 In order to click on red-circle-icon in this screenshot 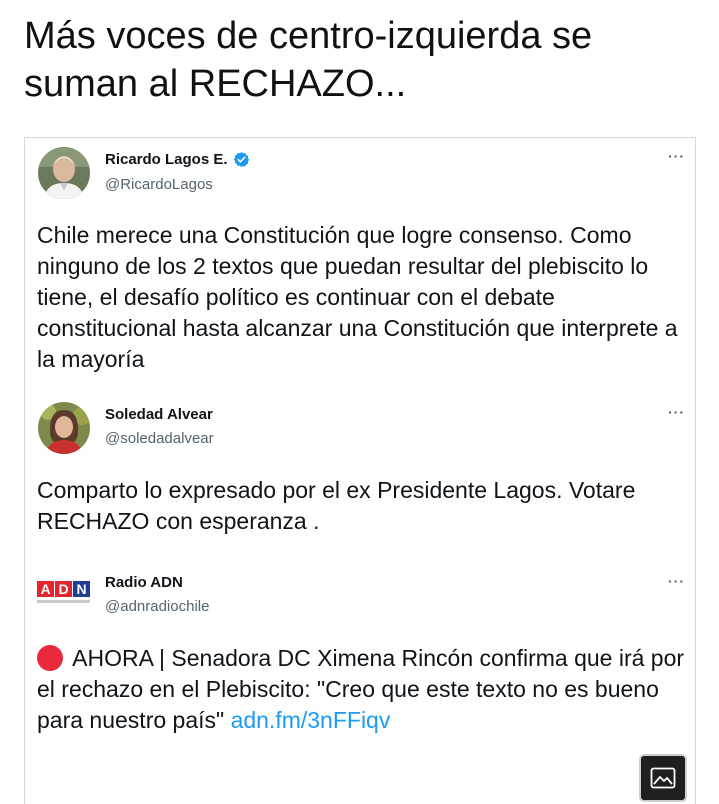, I will do `click(50, 658)`.